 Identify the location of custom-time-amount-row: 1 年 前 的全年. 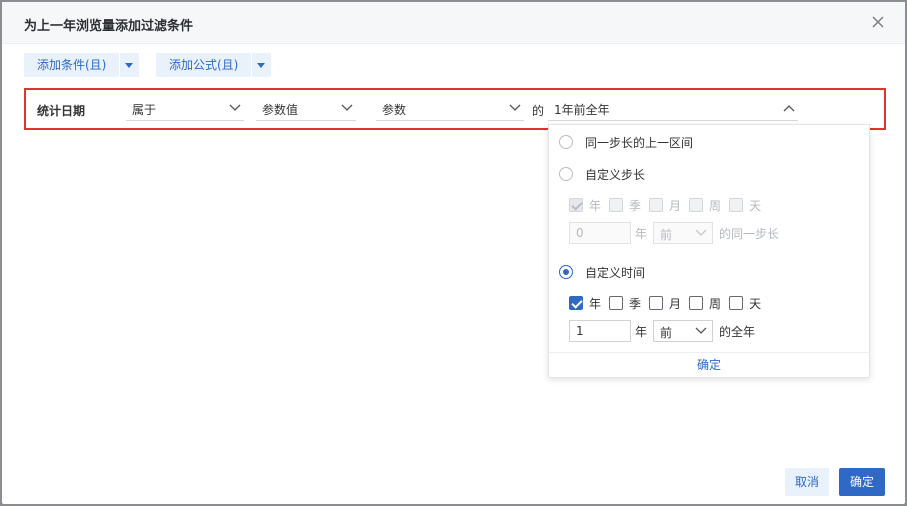
(662, 331).